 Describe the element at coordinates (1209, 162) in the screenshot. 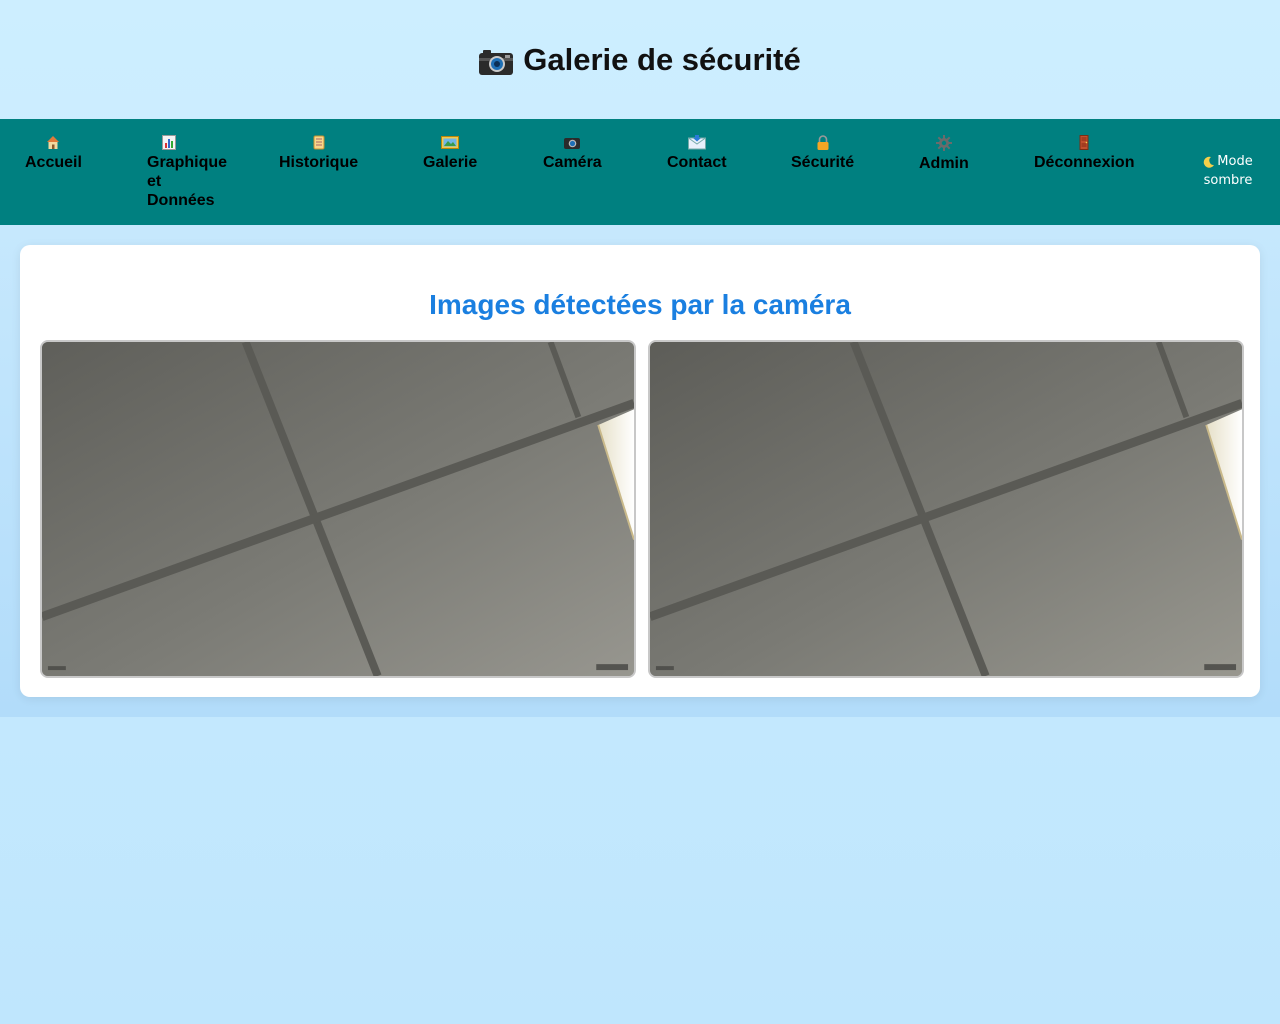

I see `moon-icon` at that location.